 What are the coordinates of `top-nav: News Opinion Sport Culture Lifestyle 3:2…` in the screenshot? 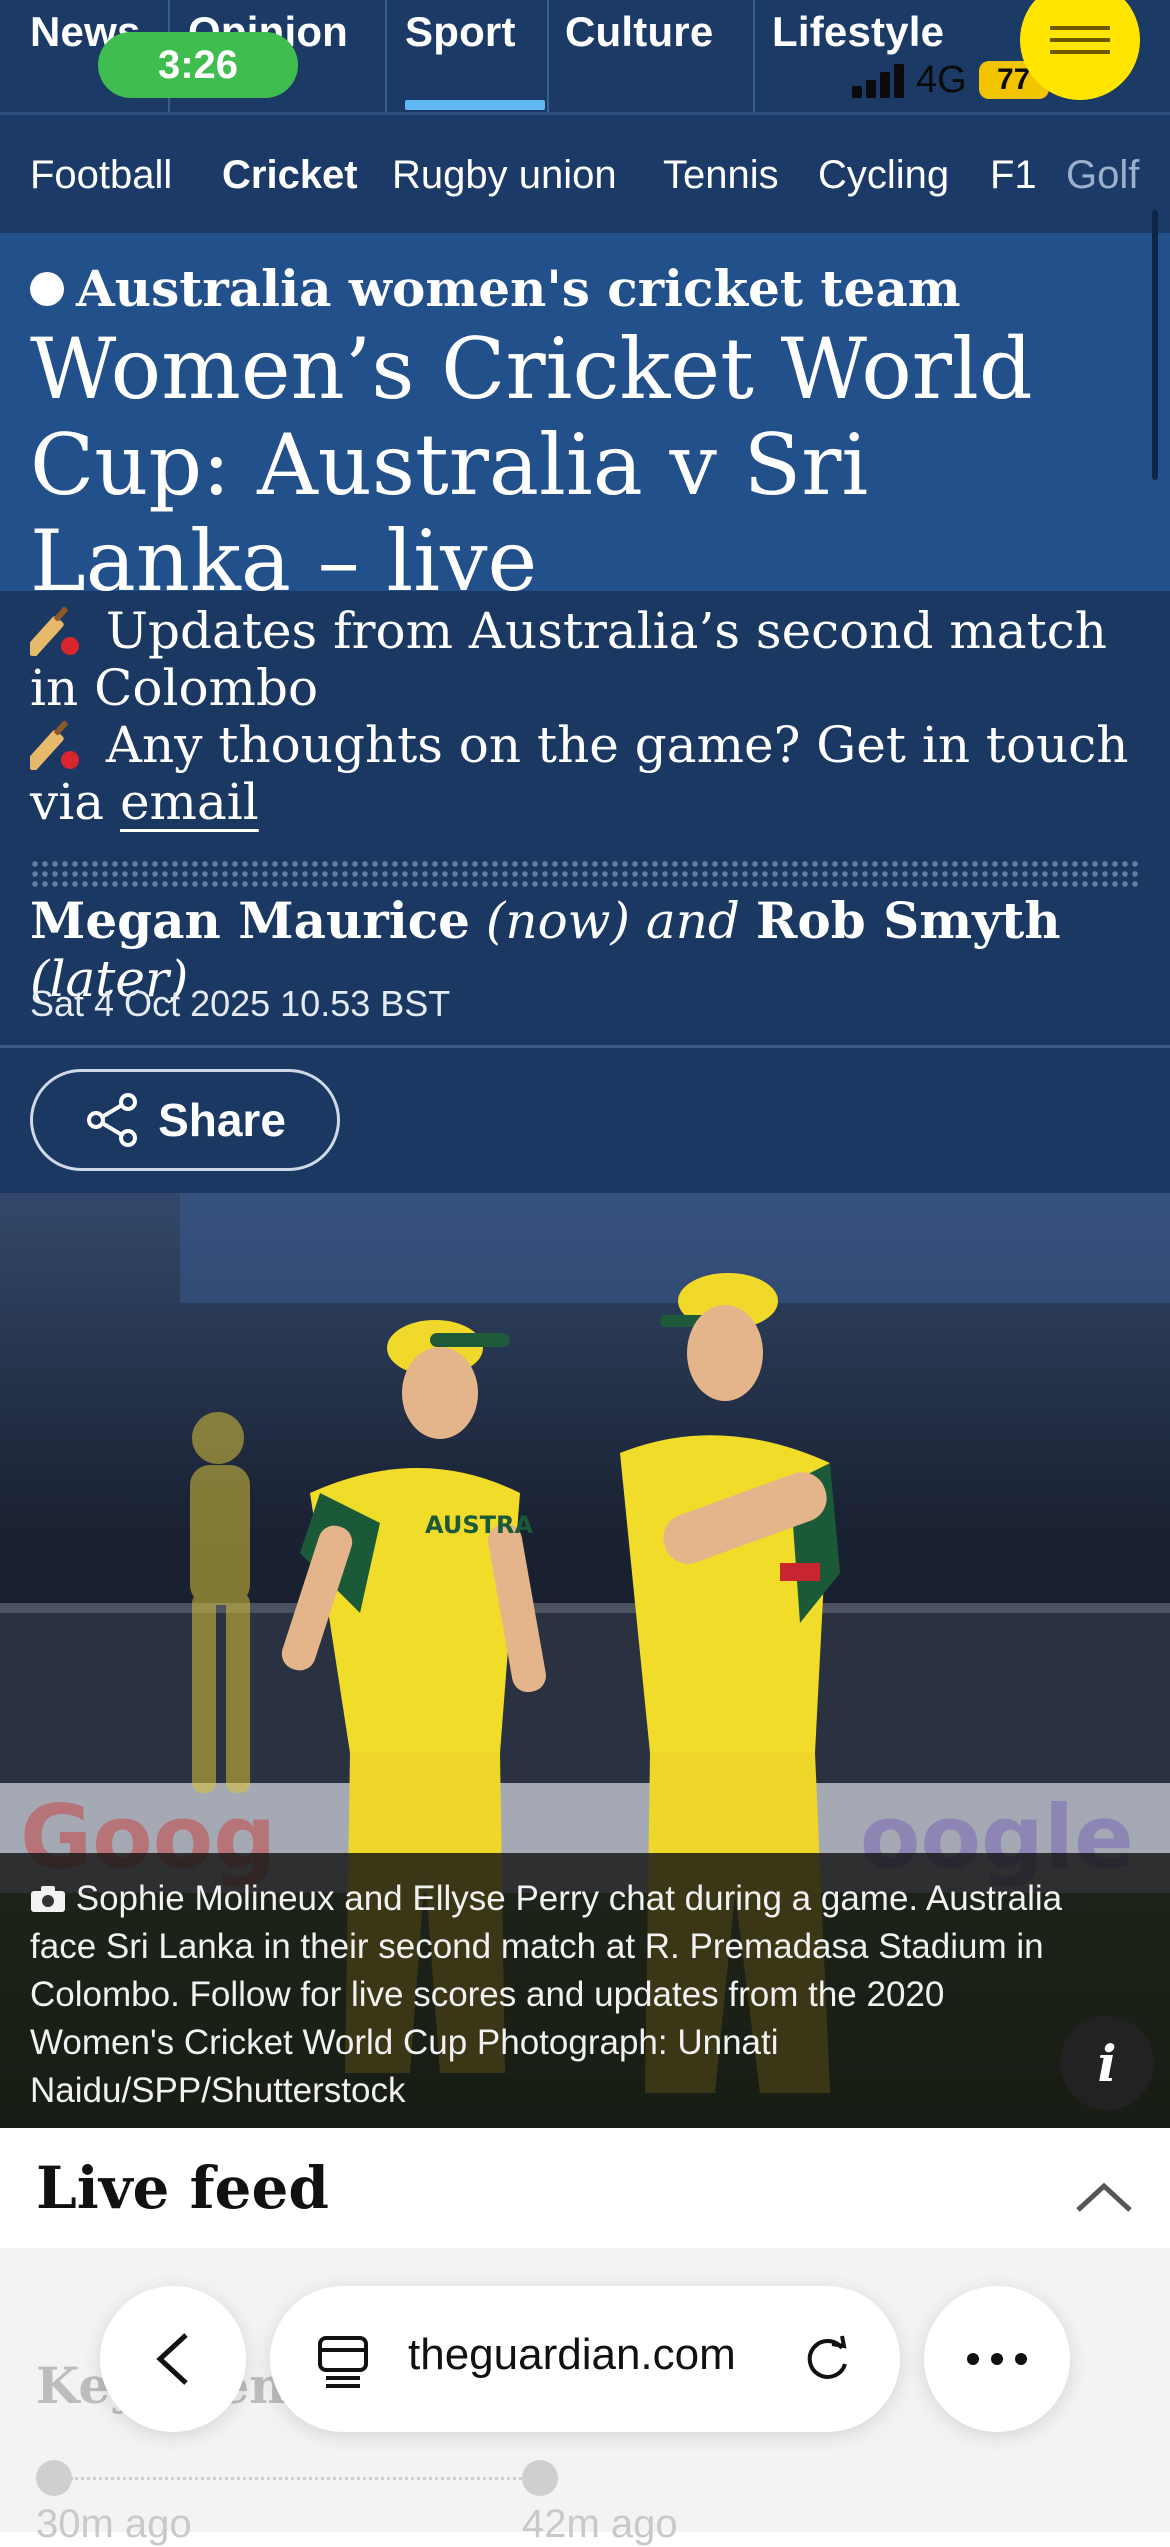 It's located at (585, 57).